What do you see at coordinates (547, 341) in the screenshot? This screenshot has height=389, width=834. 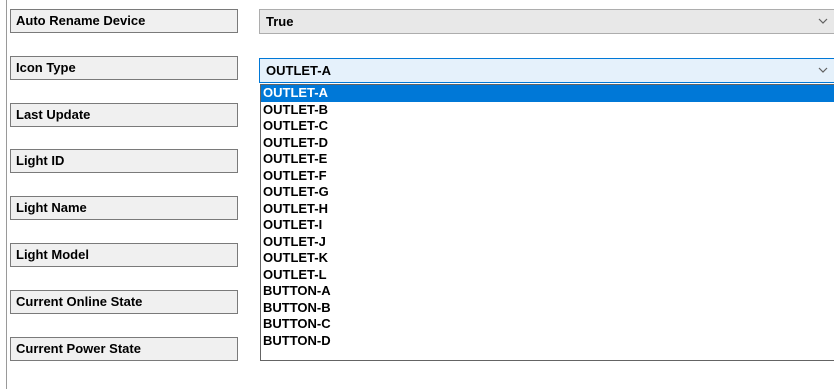 I see `dropdown-option: BUTTON-D` at bounding box center [547, 341].